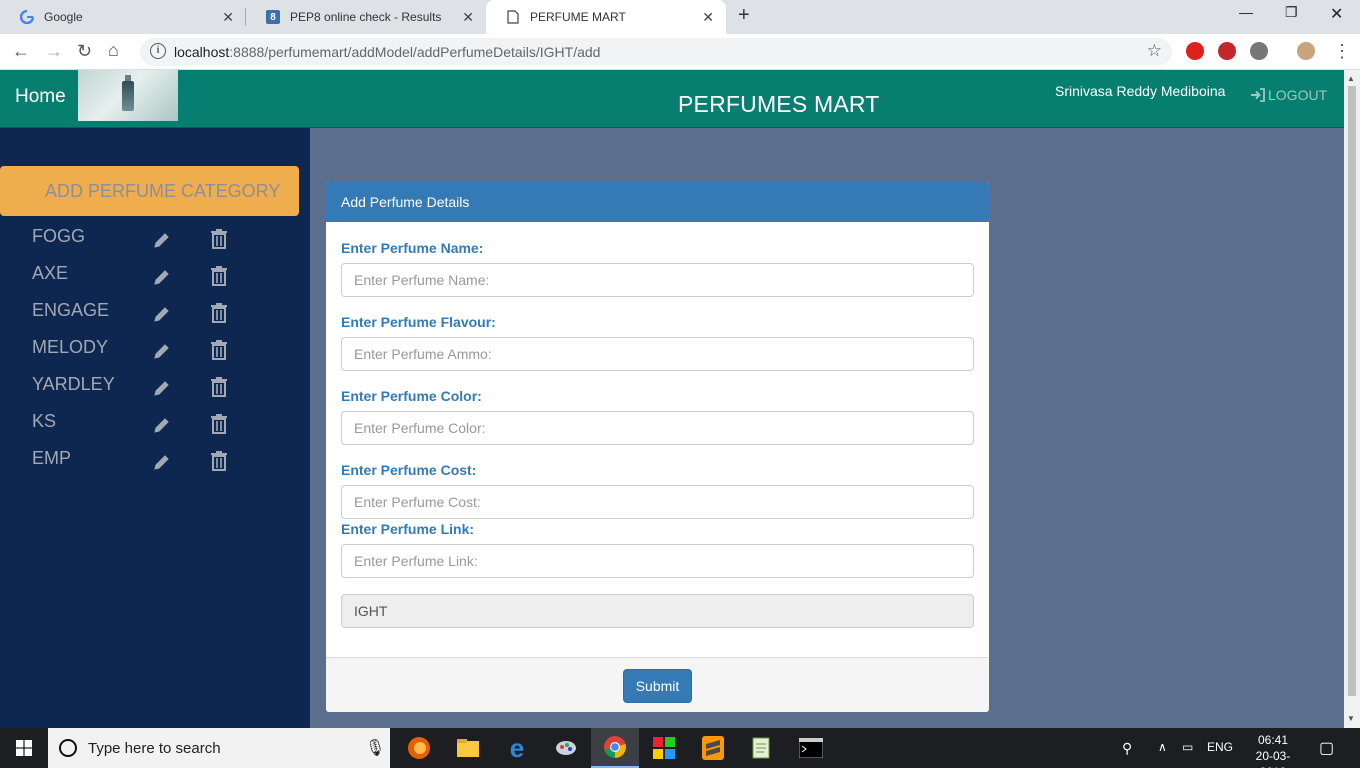 The height and width of the screenshot is (780, 1360). What do you see at coordinates (84, 51) in the screenshot?
I see `reload-icon: ↻` at bounding box center [84, 51].